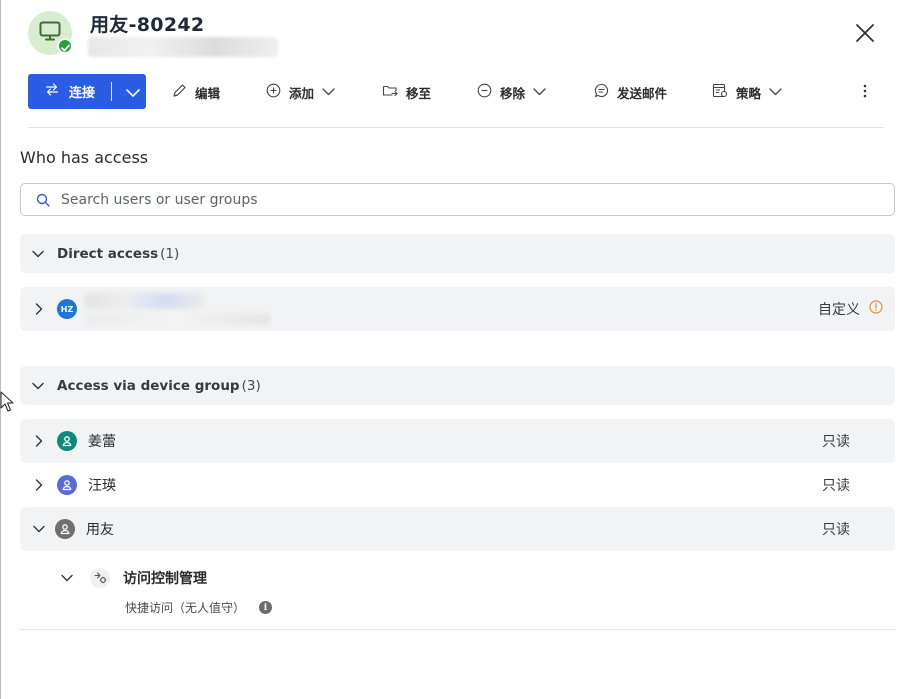 This screenshot has height=699, width=907. I want to click on user-name: 汪瑛, so click(102, 486).